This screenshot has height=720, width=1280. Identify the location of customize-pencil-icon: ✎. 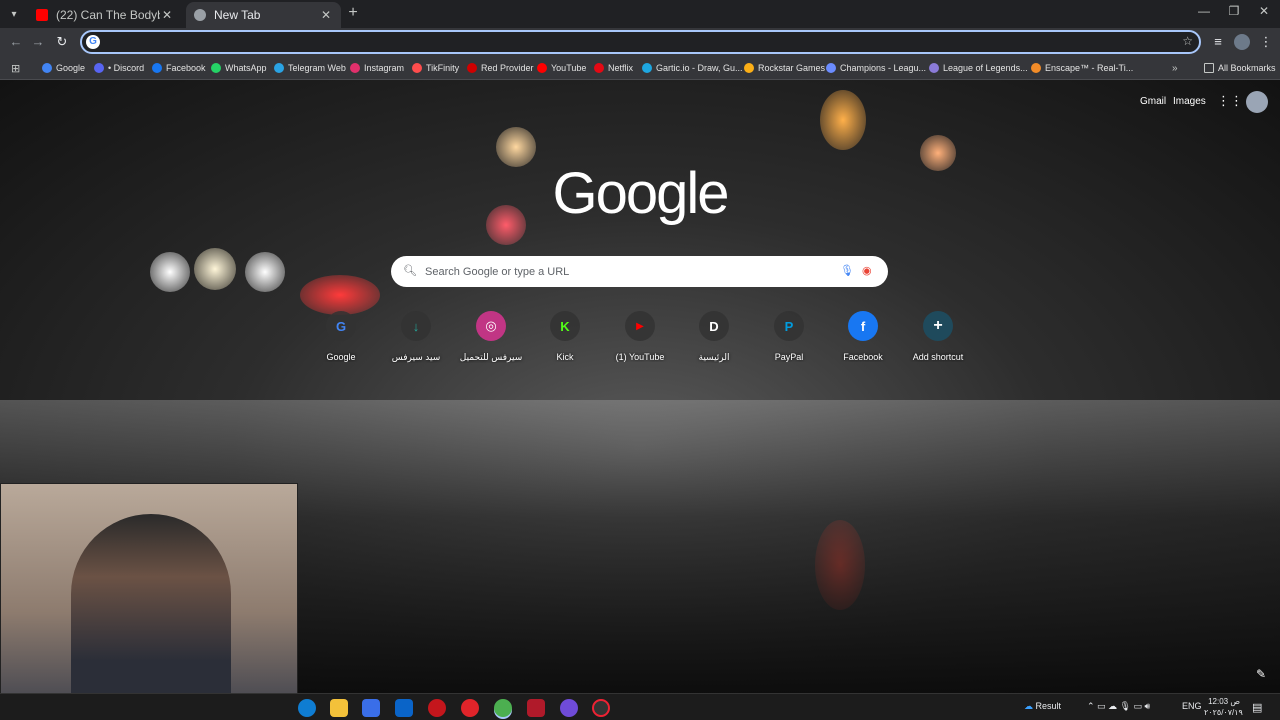
(1261, 674).